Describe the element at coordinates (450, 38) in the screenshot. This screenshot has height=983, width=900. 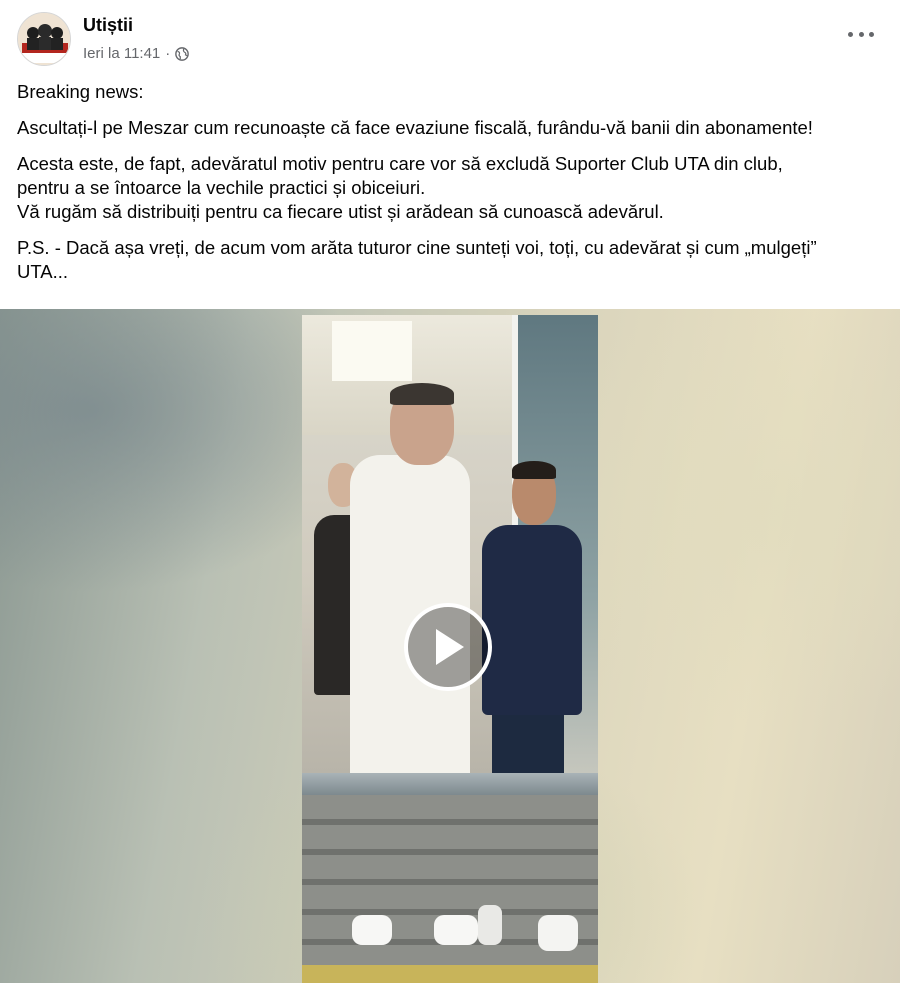
I see `post-header: Utiștii Ieri la 11:41 ·` at that location.